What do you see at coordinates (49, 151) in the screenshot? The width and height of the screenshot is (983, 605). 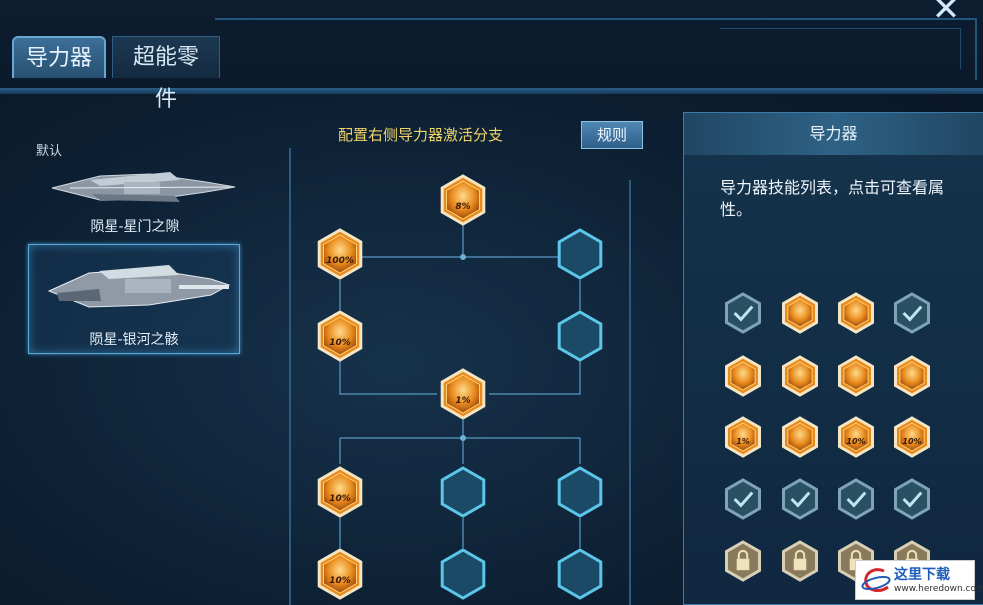 I see `default-label: 默认` at bounding box center [49, 151].